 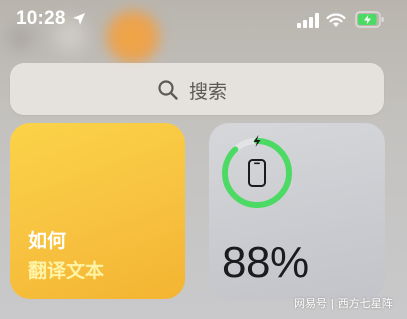 What do you see at coordinates (369, 19) in the screenshot?
I see `battery-charging-icon` at bounding box center [369, 19].